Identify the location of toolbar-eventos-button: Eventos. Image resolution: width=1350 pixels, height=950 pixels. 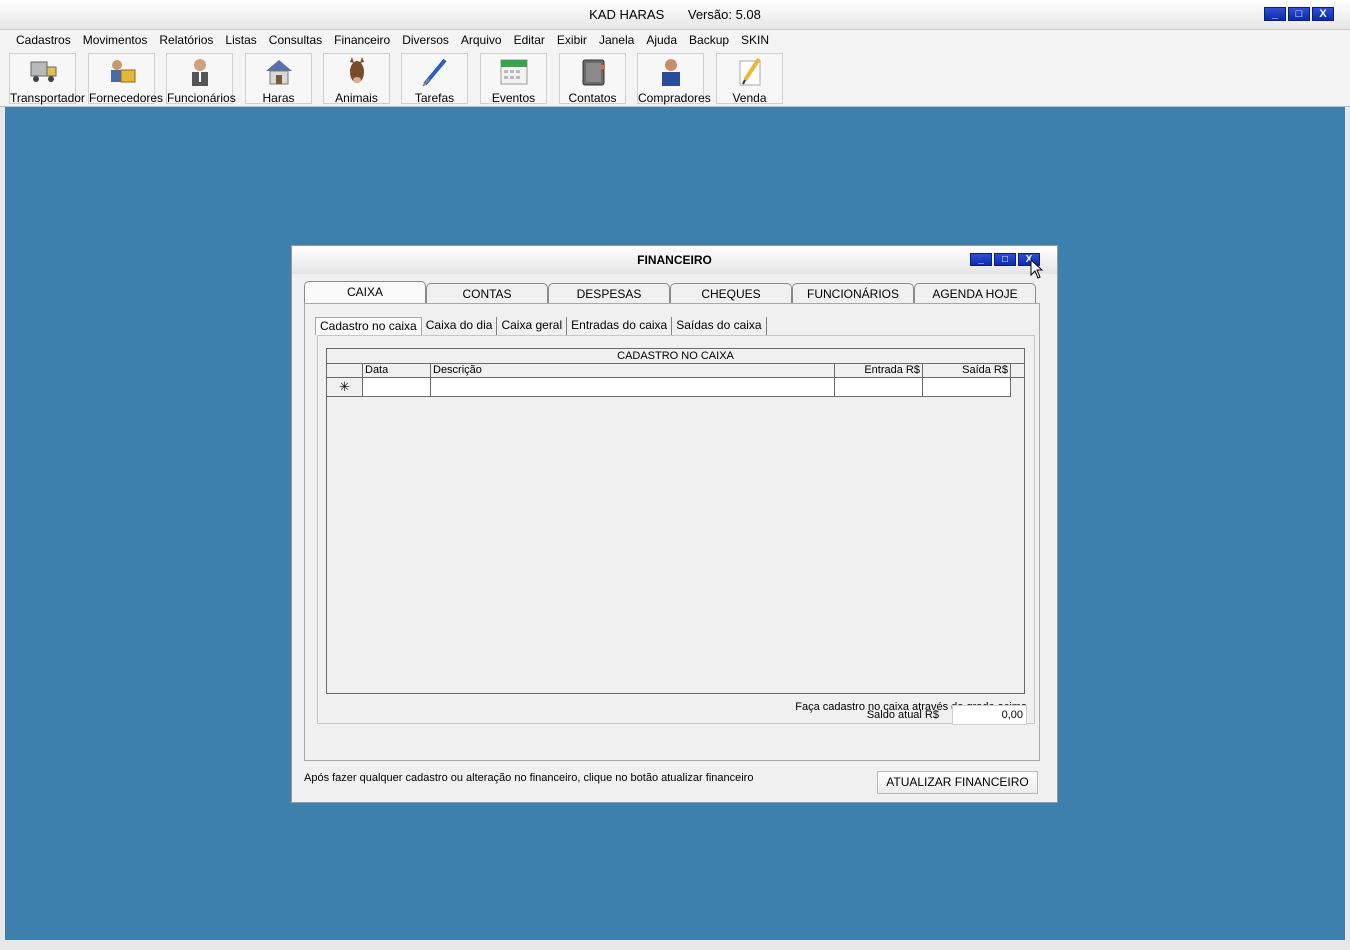
(513, 79).